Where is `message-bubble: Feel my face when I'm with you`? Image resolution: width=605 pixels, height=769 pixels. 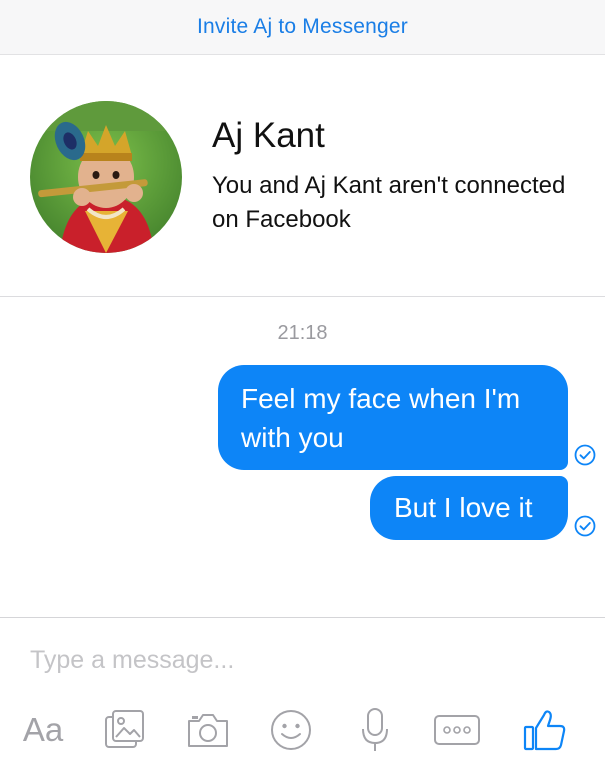 message-bubble: Feel my face when I'm with you is located at coordinates (393, 417).